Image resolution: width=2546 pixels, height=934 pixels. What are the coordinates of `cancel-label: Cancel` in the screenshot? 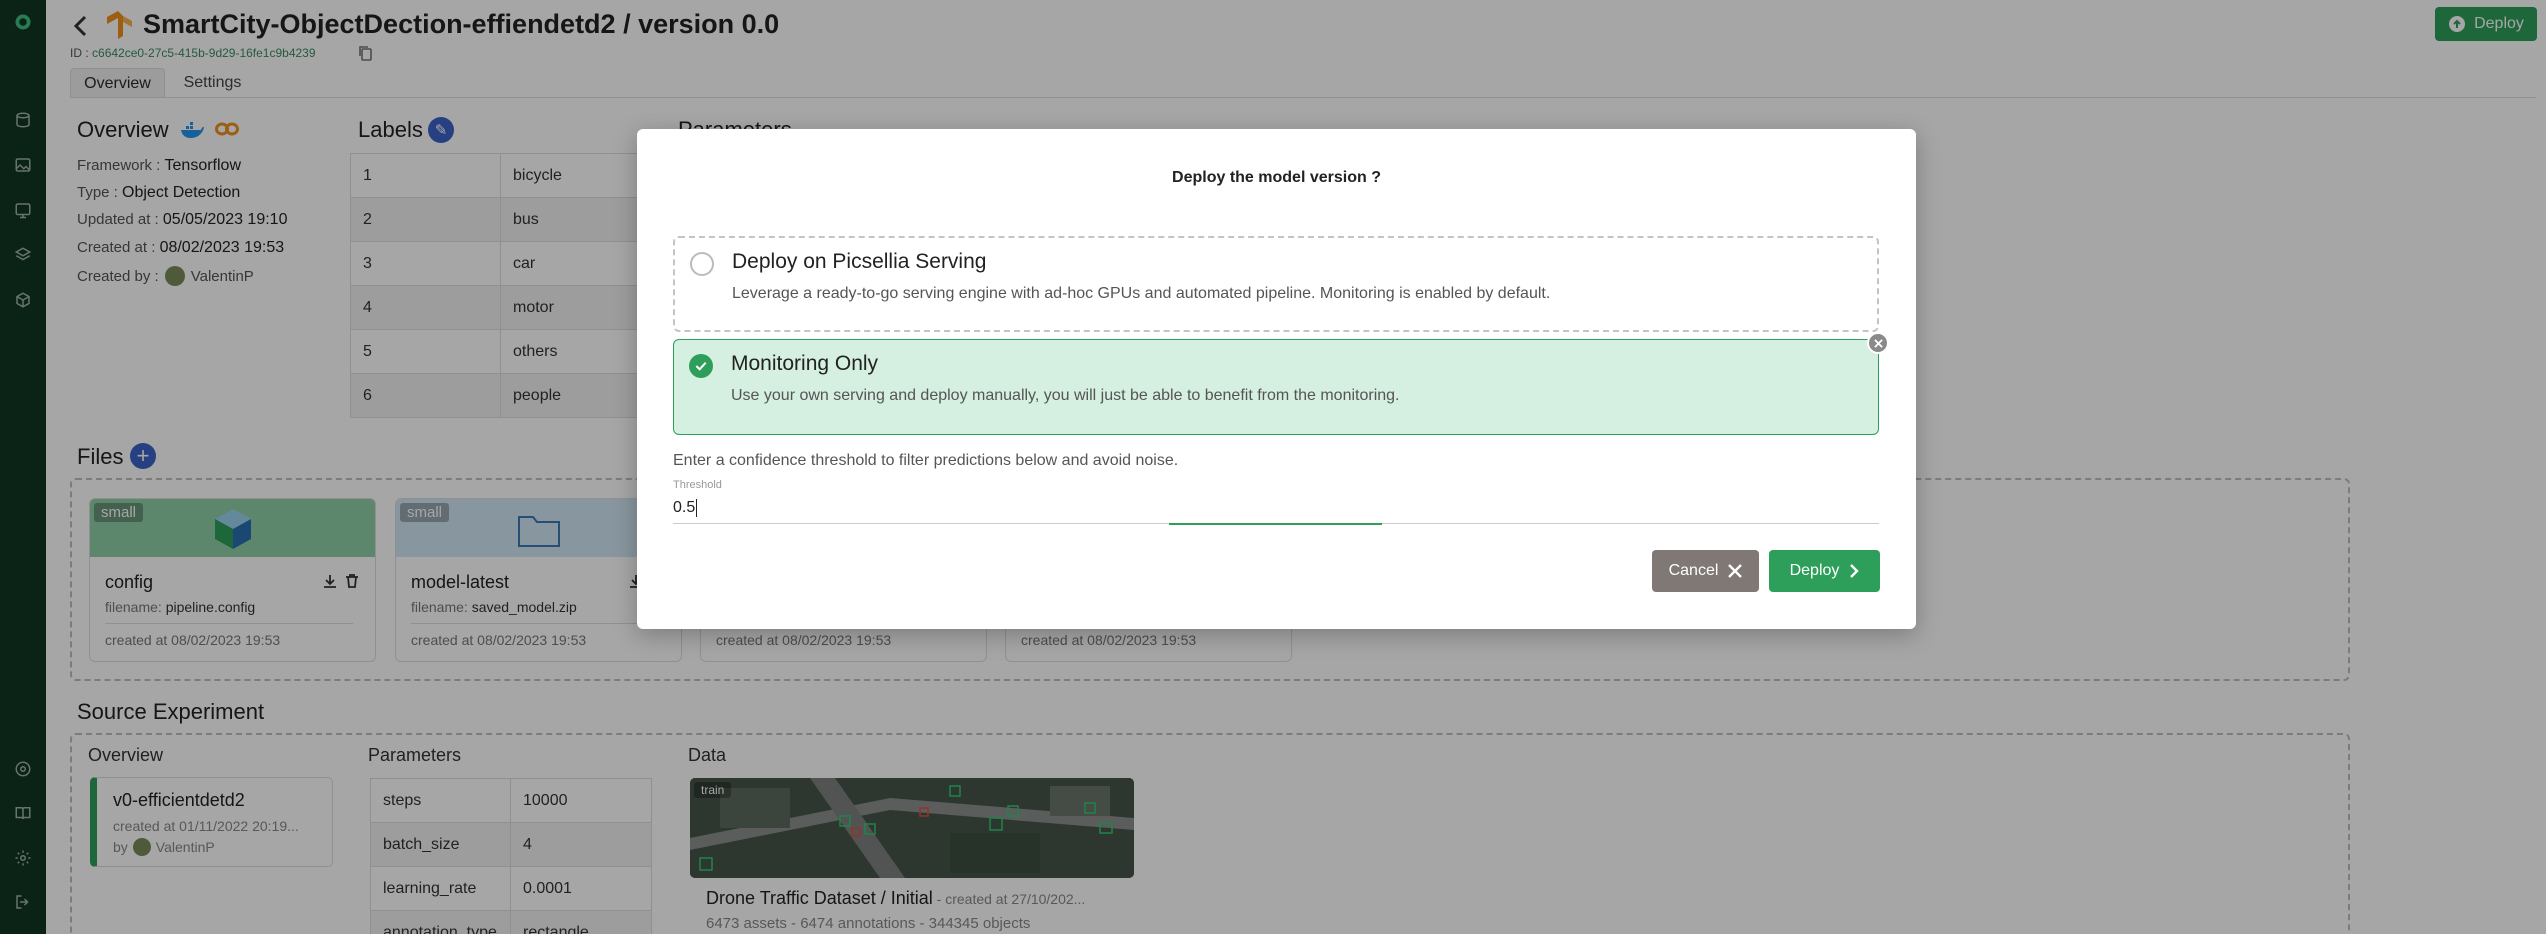 It's located at (1693, 570).